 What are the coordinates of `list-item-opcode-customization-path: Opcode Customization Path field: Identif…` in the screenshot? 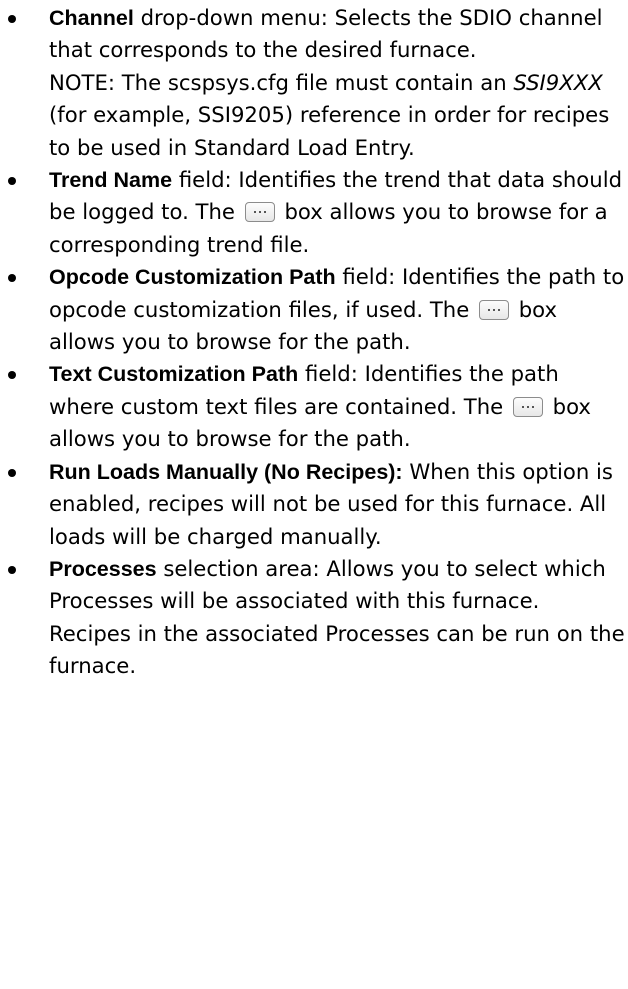 It's located at (314, 309).